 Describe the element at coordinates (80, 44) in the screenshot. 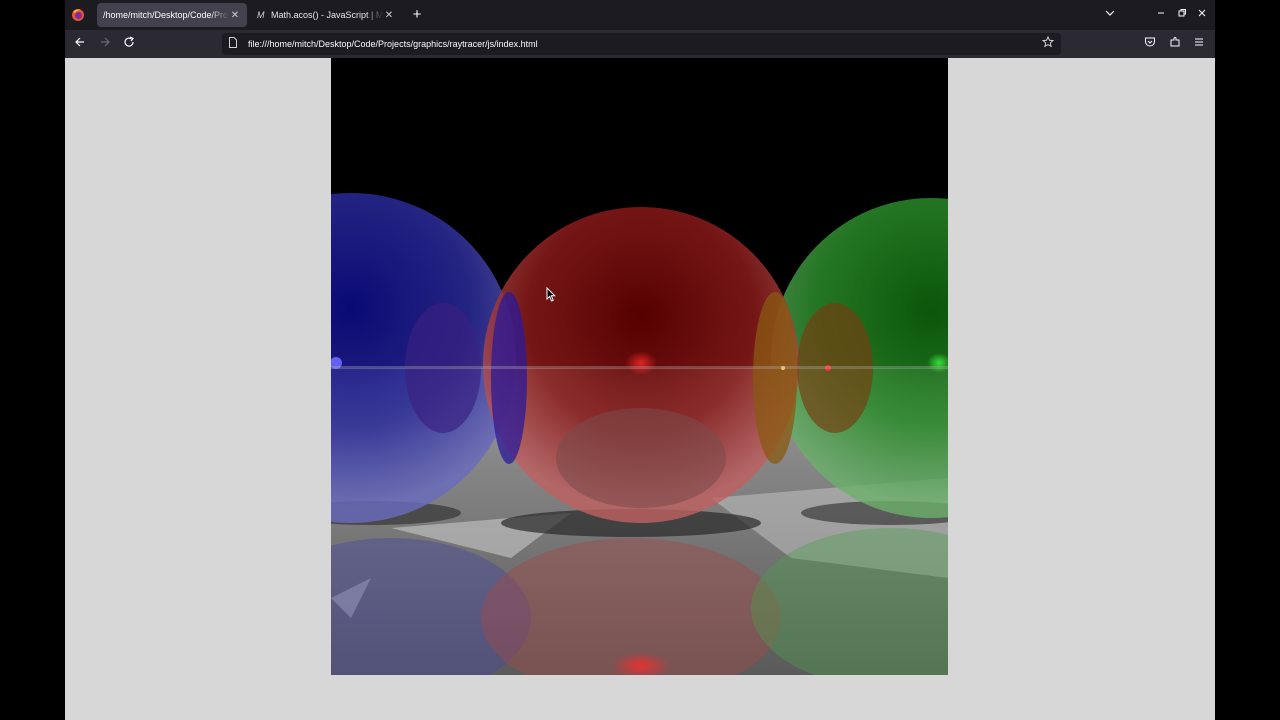

I see `back-arrow-icon` at that location.